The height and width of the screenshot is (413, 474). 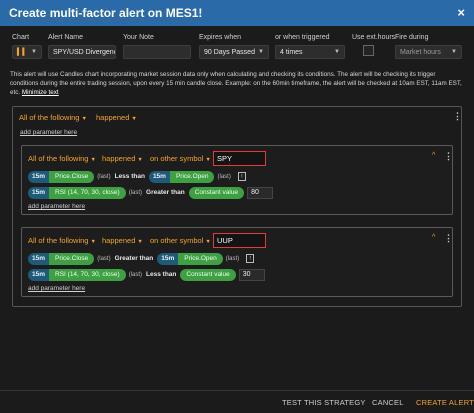 What do you see at coordinates (445, 402) in the screenshot?
I see `create-alert-button: CREATE ALERT` at bounding box center [445, 402].